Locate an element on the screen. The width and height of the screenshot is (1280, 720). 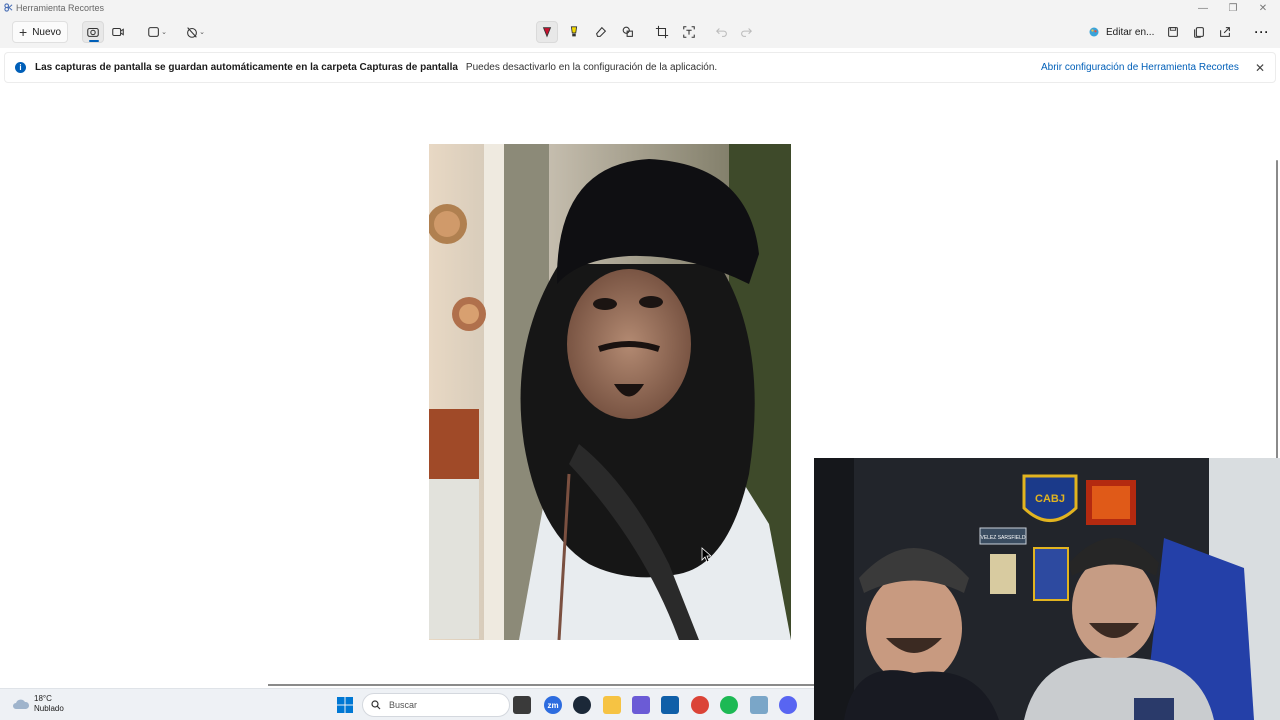
share-icon is located at coordinates (1225, 32).